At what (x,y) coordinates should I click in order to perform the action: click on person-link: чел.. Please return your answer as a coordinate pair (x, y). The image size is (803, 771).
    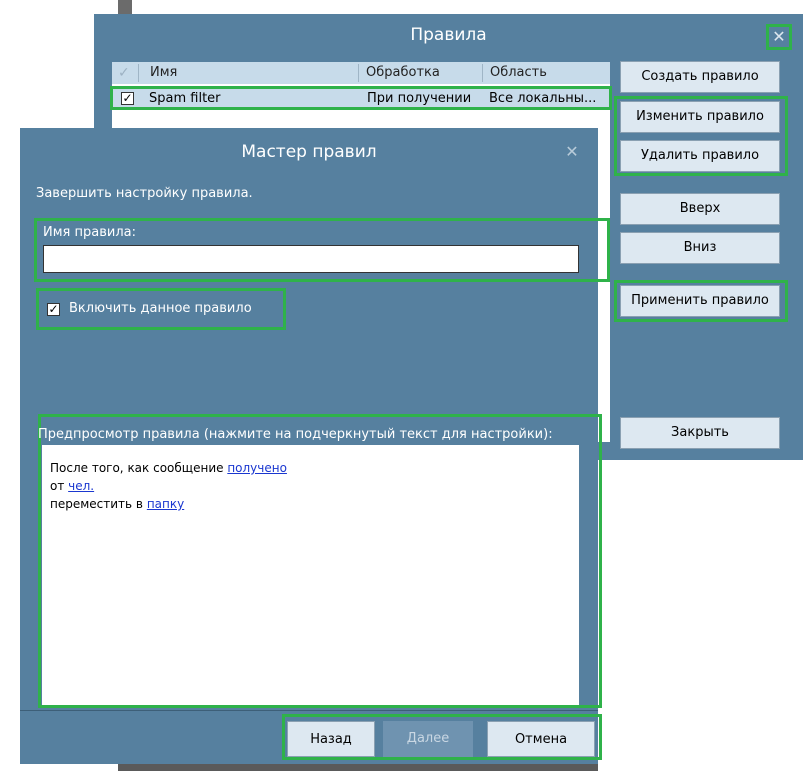
    Looking at the image, I should click on (81, 486).